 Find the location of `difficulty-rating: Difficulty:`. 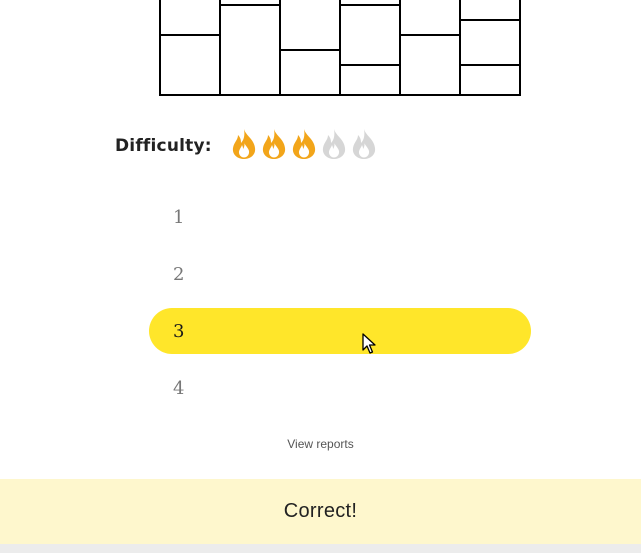

difficulty-rating: Difficulty: is located at coordinates (247, 146).